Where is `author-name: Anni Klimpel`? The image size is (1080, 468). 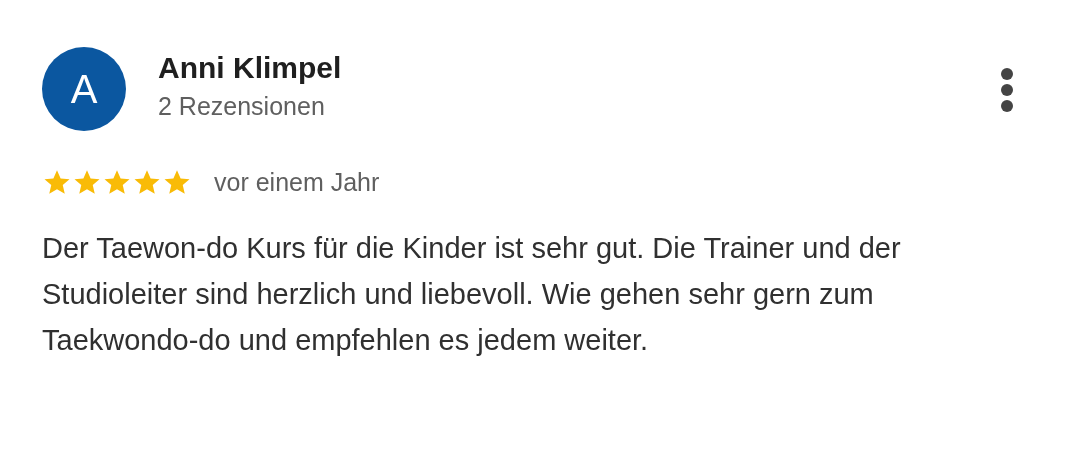 author-name: Anni Klimpel is located at coordinates (250, 68).